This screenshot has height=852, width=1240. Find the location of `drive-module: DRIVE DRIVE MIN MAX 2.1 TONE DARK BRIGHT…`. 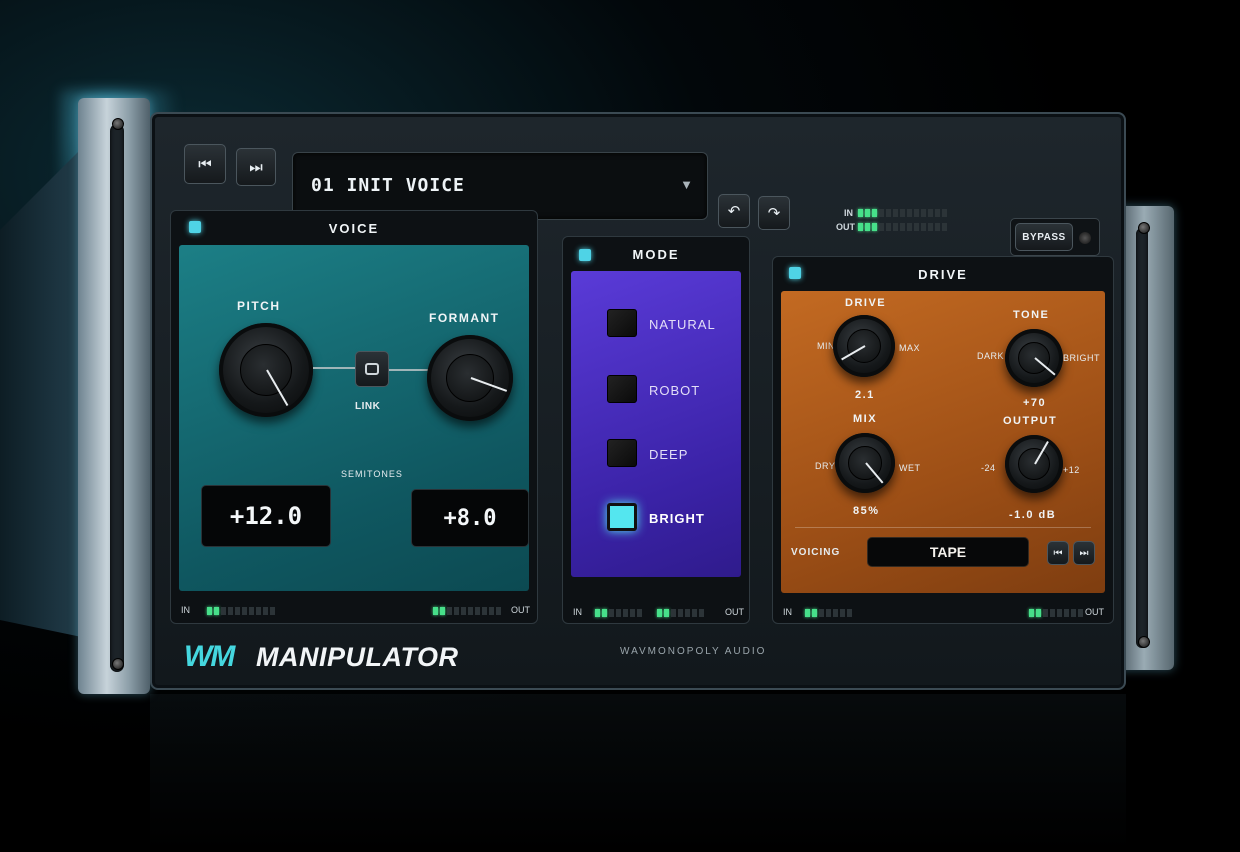

drive-module: DRIVE DRIVE MIN MAX 2.1 TONE DARK BRIGHT… is located at coordinates (943, 440).